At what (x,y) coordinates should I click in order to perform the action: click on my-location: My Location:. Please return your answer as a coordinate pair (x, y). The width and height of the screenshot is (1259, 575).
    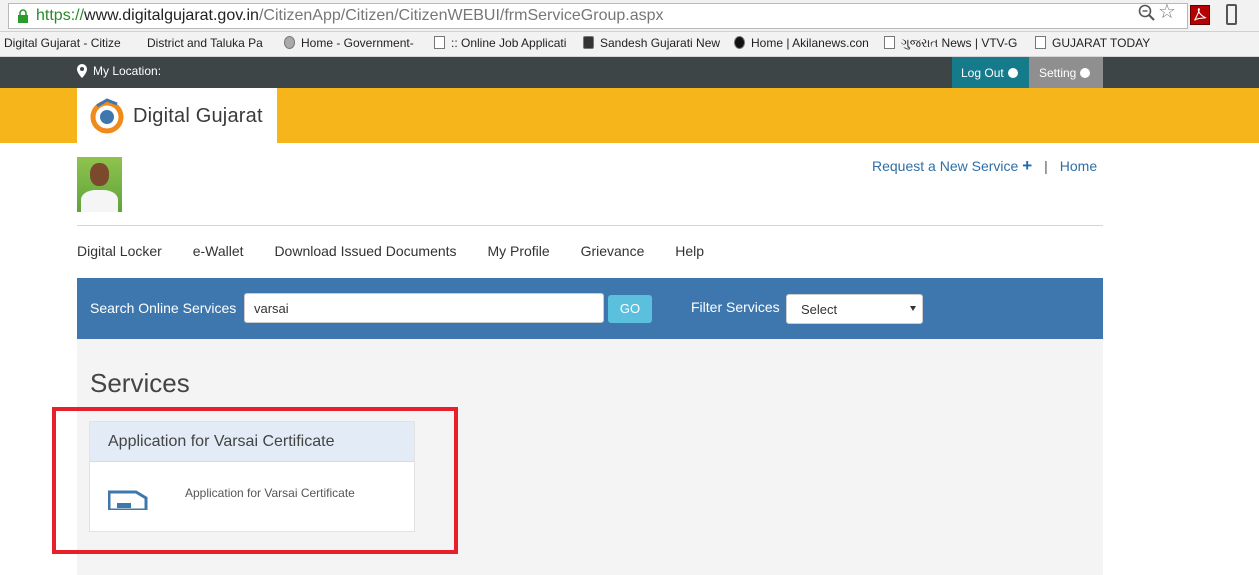
    Looking at the image, I should click on (118, 71).